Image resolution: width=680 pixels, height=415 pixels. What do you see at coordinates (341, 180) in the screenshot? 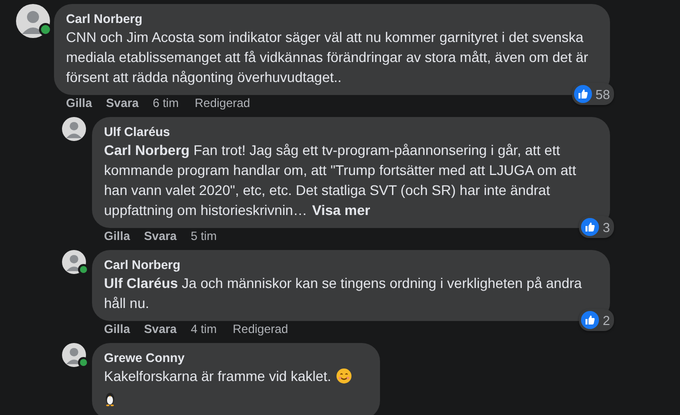
I see `comment-text: Carl Norberg Fan trot! Jag såg ett tv-program-påannonsering i går, att ett kommande program handlar om, att "Trump fortsätter med att LJUGA om att han vann valet 2020", etc, etc. Det statliga SVT (och SR) har inte ändrat uppfattning om historieskrivnin… Visa mer` at bounding box center [341, 180].